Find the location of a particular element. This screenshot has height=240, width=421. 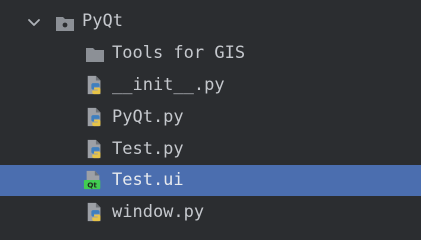

tree-item-label: PyQt.py is located at coordinates (148, 117).